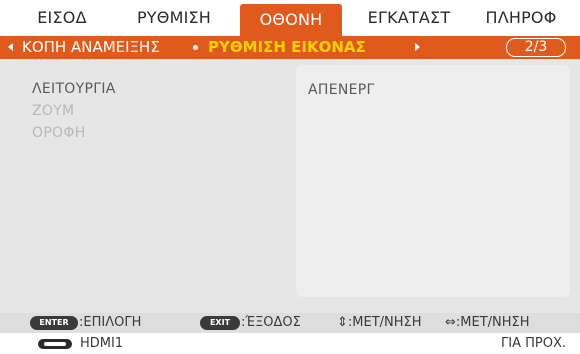 This screenshot has width=580, height=354. I want to click on right-arrow-icon, so click(417, 47).